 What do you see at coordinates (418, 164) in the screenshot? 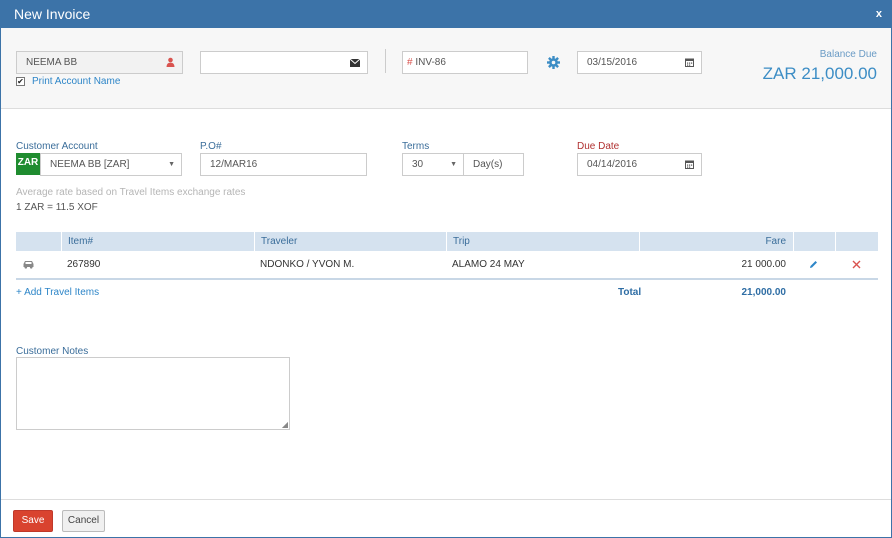
I see `terms-value: 30` at bounding box center [418, 164].